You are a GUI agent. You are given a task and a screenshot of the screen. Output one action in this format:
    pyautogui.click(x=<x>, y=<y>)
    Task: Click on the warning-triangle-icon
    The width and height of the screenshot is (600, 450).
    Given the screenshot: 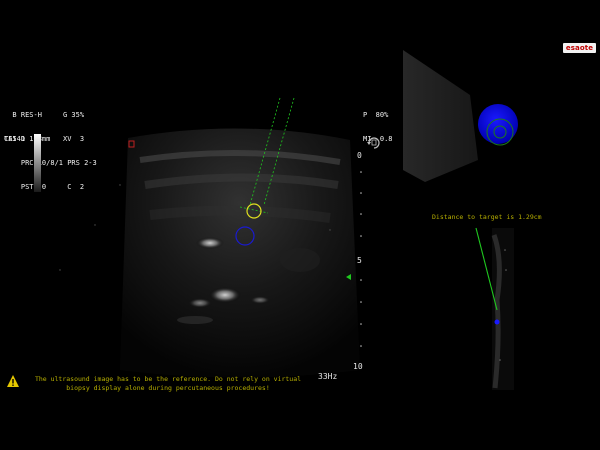 What is the action you would take?
    pyautogui.click(x=13, y=381)
    